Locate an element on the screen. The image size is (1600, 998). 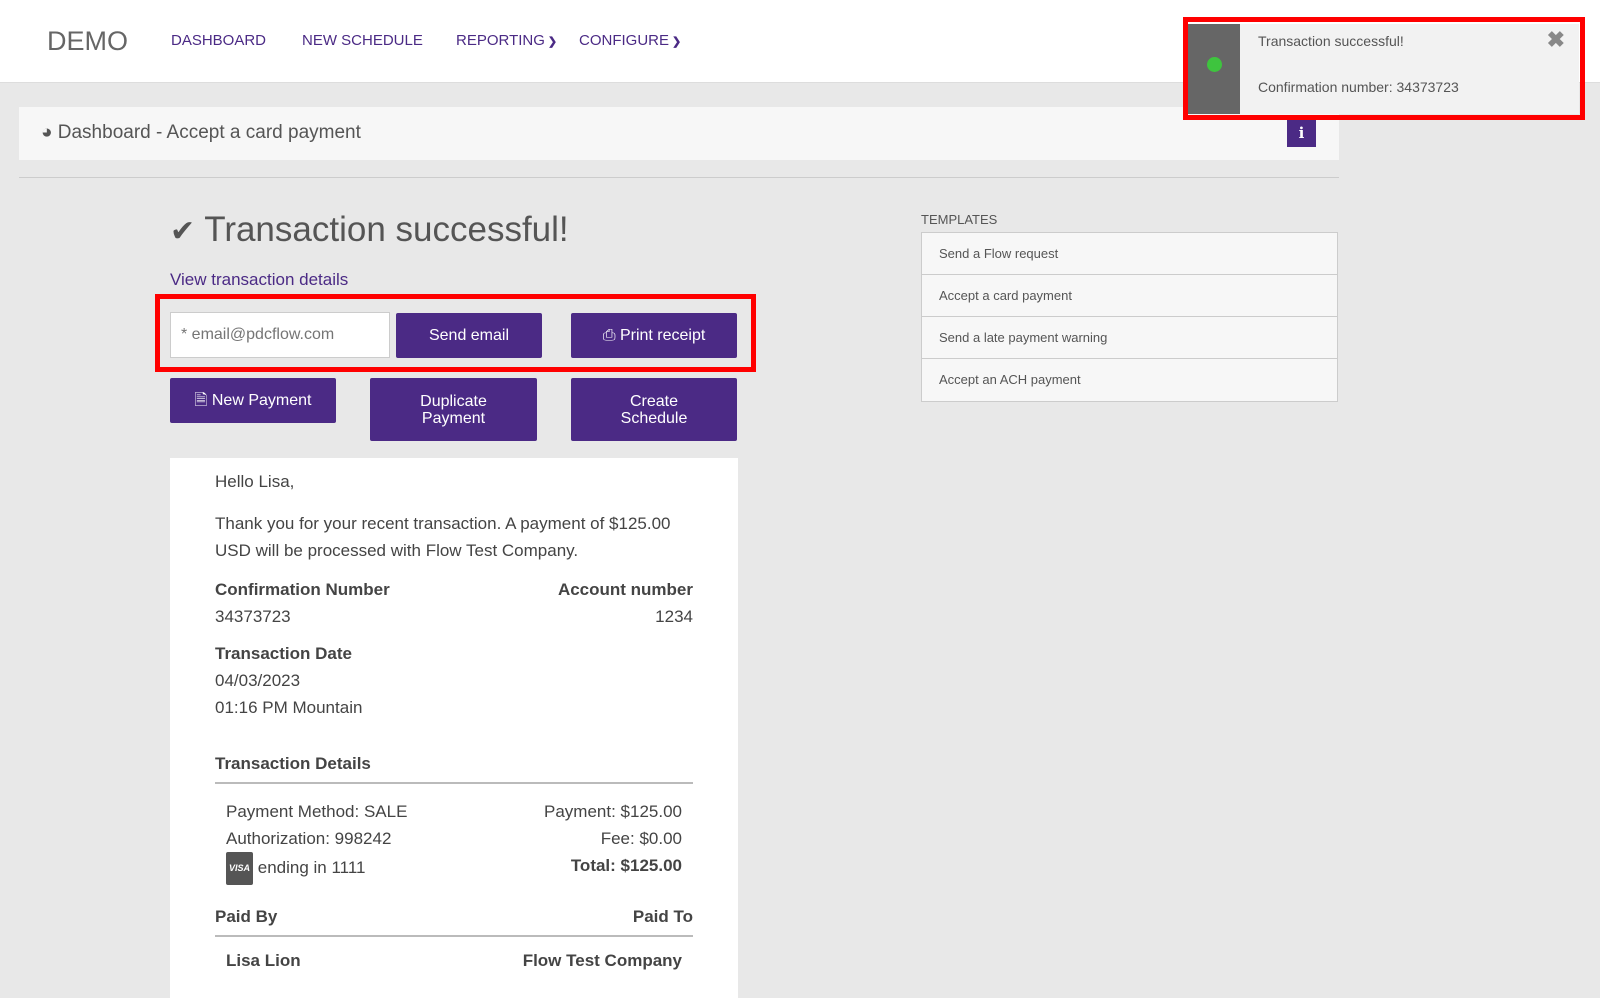
paid-to-label: Paid To is located at coordinates (662, 916).